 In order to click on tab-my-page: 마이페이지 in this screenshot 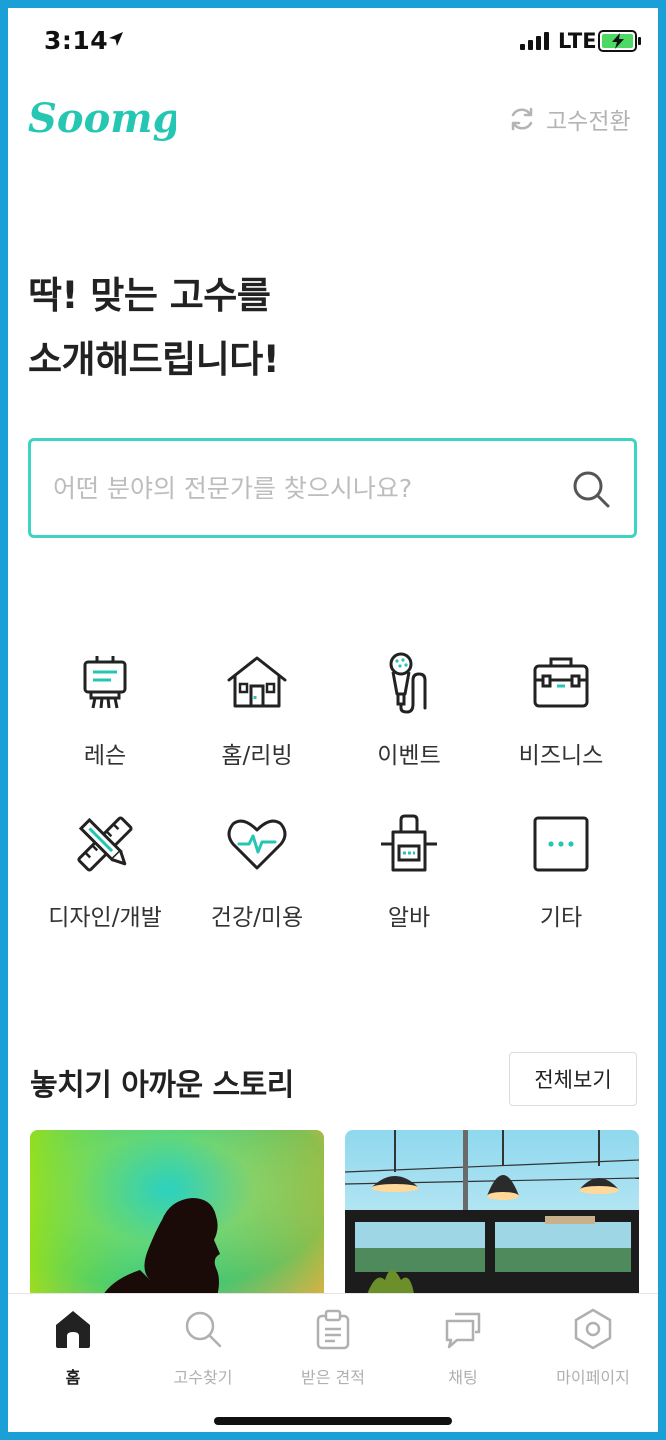, I will do `click(593, 1348)`.